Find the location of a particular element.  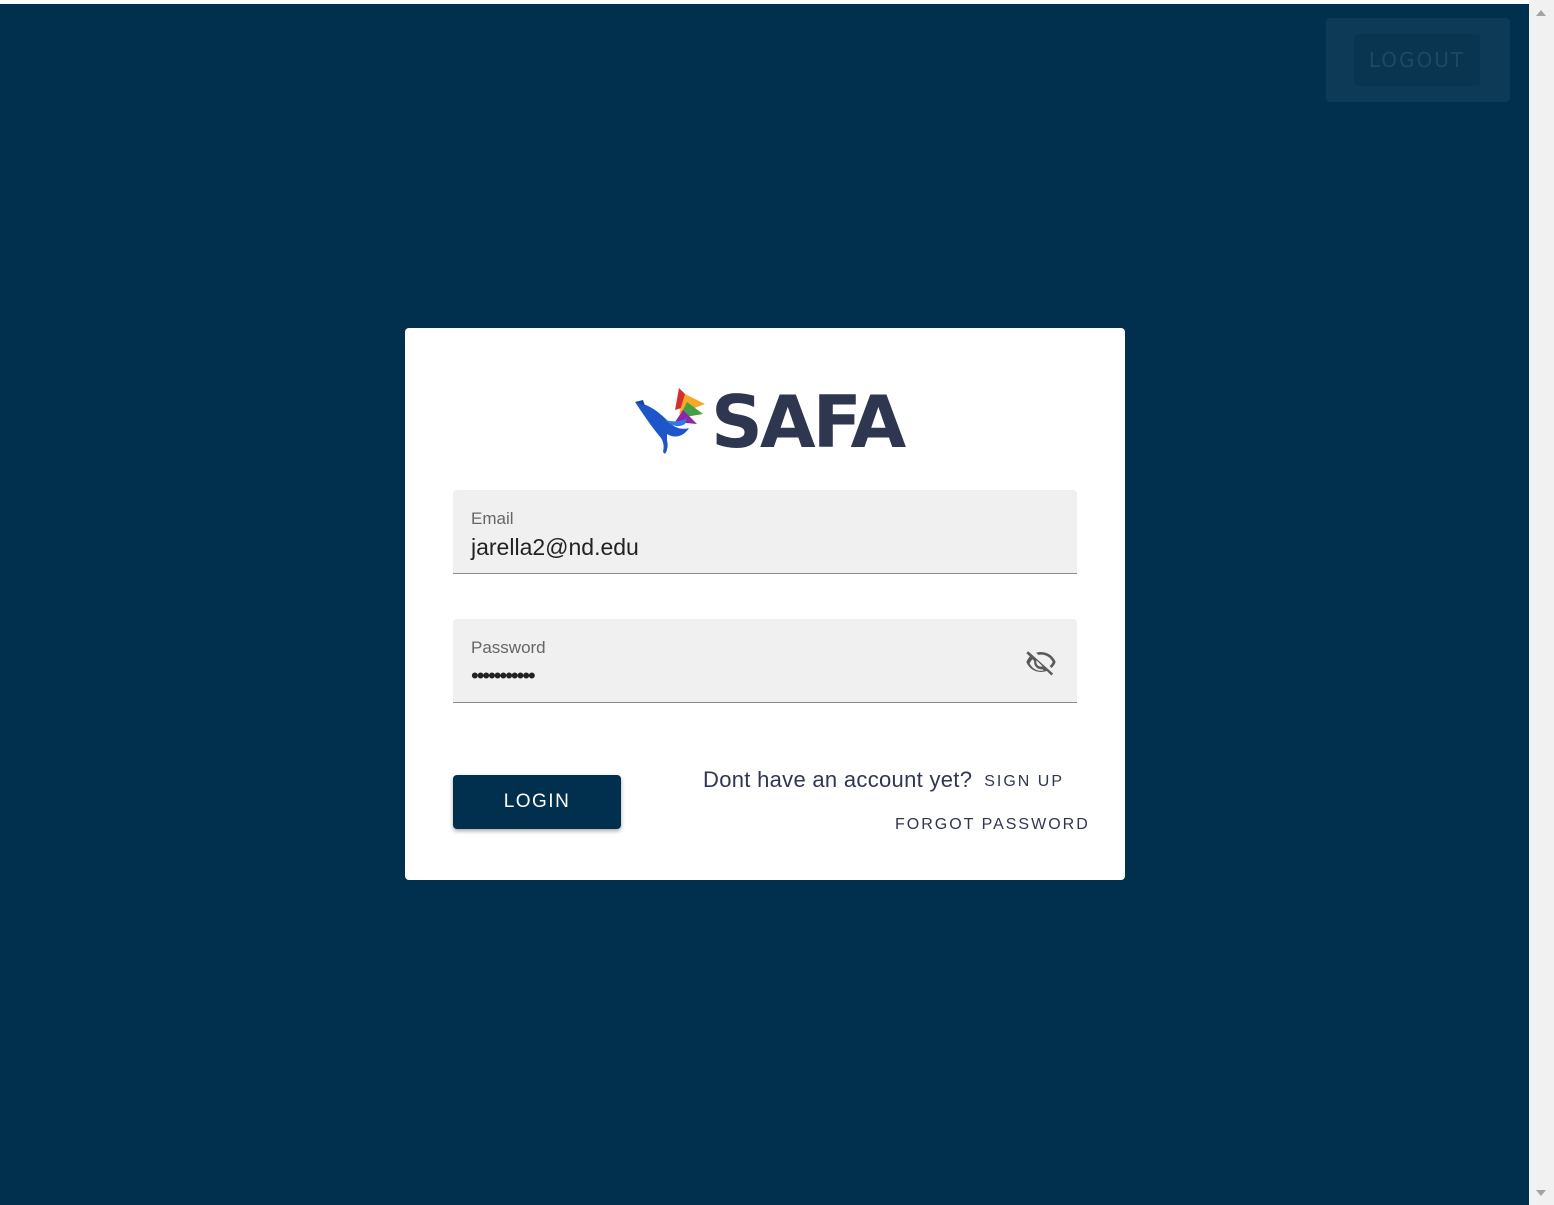

logo-text: SAFA is located at coordinates (808, 422).